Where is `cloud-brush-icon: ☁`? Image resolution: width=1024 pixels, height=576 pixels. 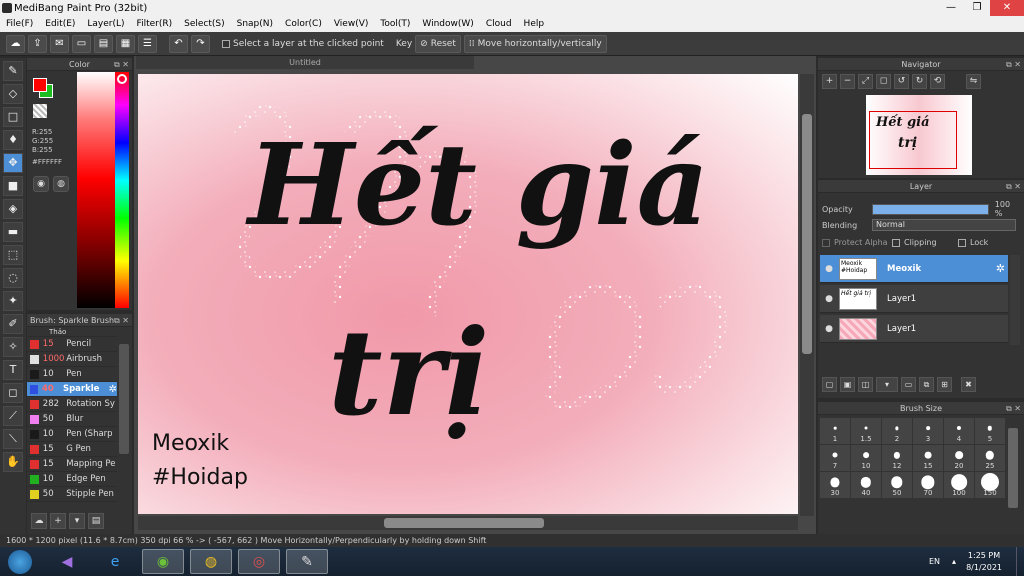 cloud-brush-icon: ☁ is located at coordinates (39, 521).